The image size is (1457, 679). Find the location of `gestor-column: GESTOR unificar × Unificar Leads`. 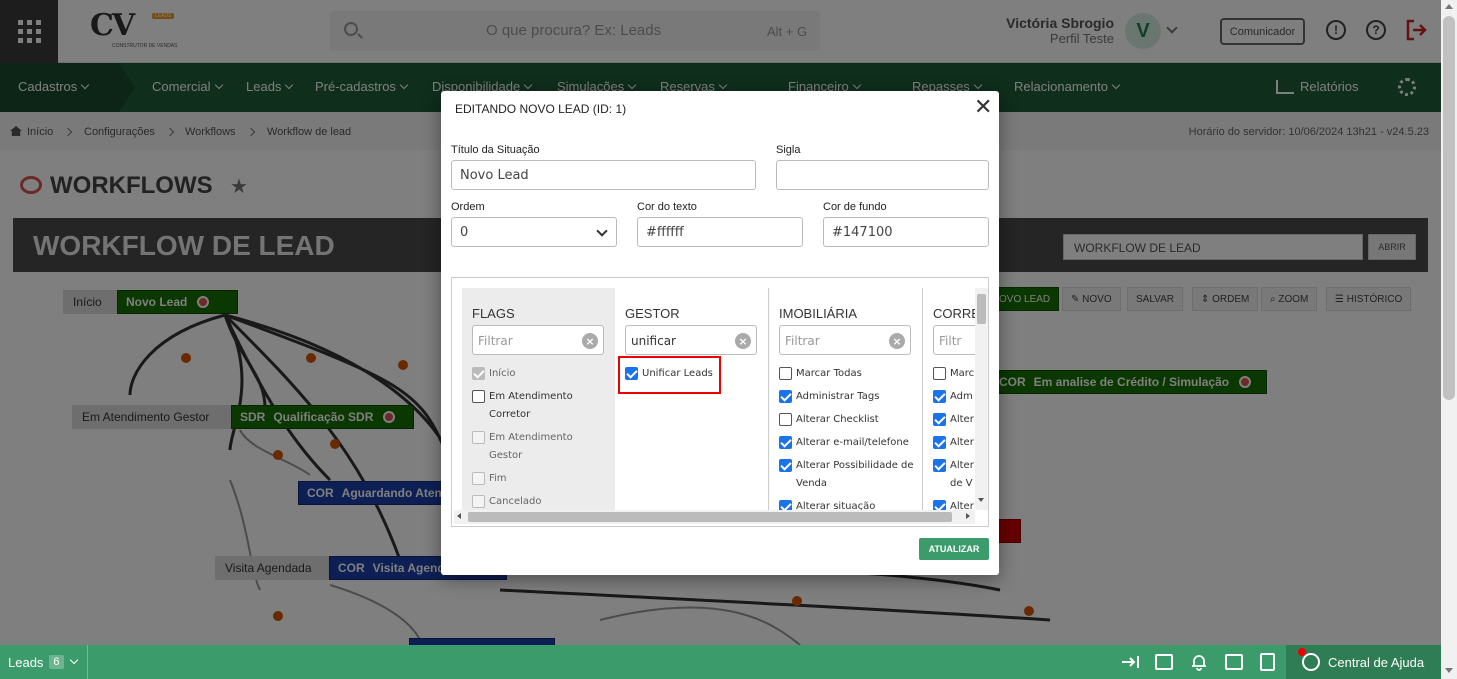

gestor-column: GESTOR unificar × Unificar Leads is located at coordinates (691, 399).